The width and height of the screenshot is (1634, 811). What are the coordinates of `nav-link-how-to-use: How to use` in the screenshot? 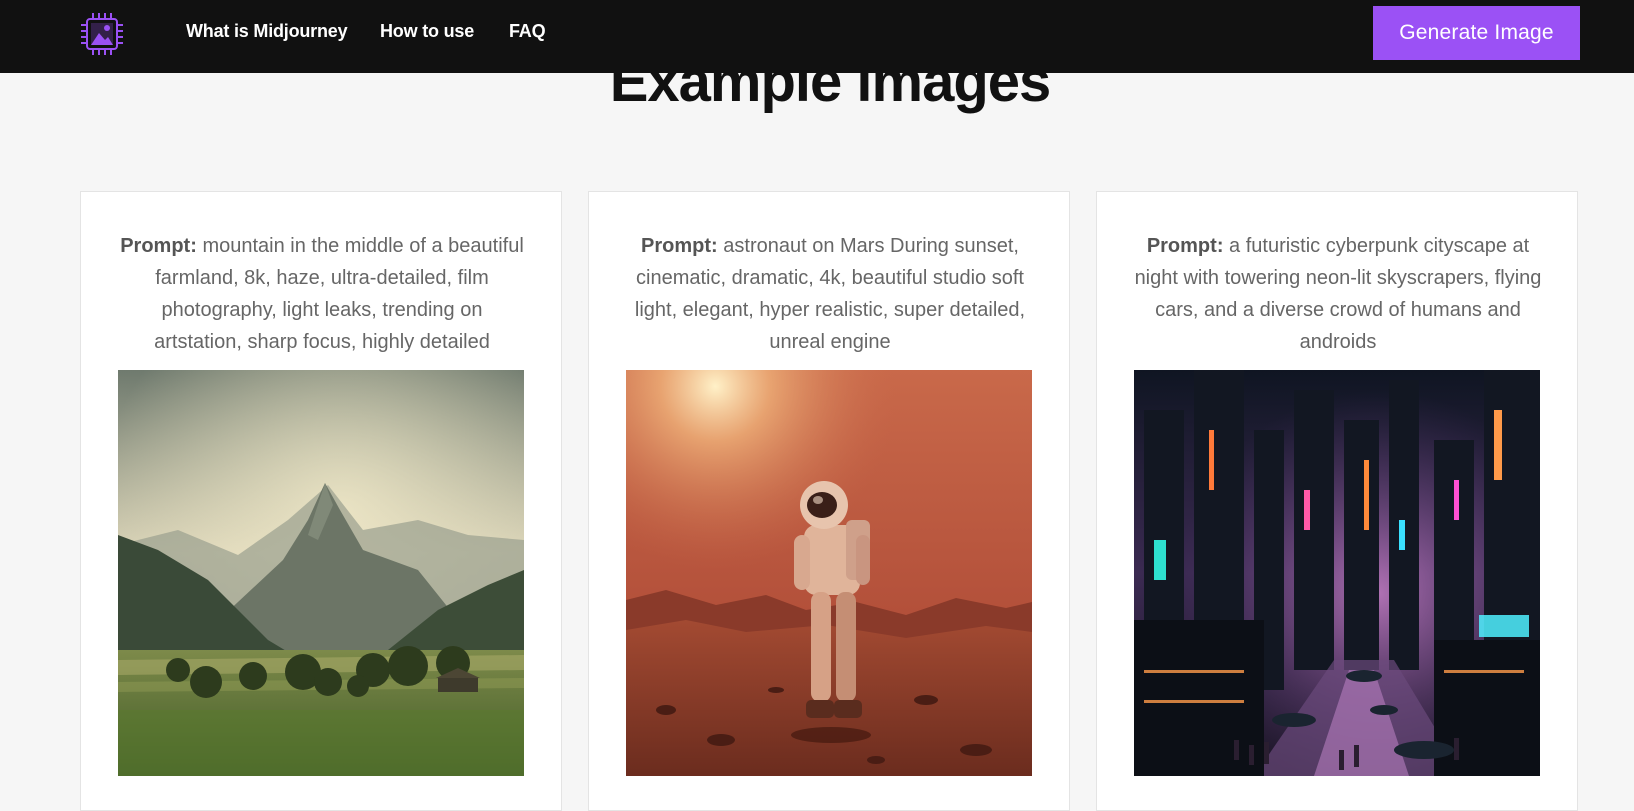 It's located at (427, 31).